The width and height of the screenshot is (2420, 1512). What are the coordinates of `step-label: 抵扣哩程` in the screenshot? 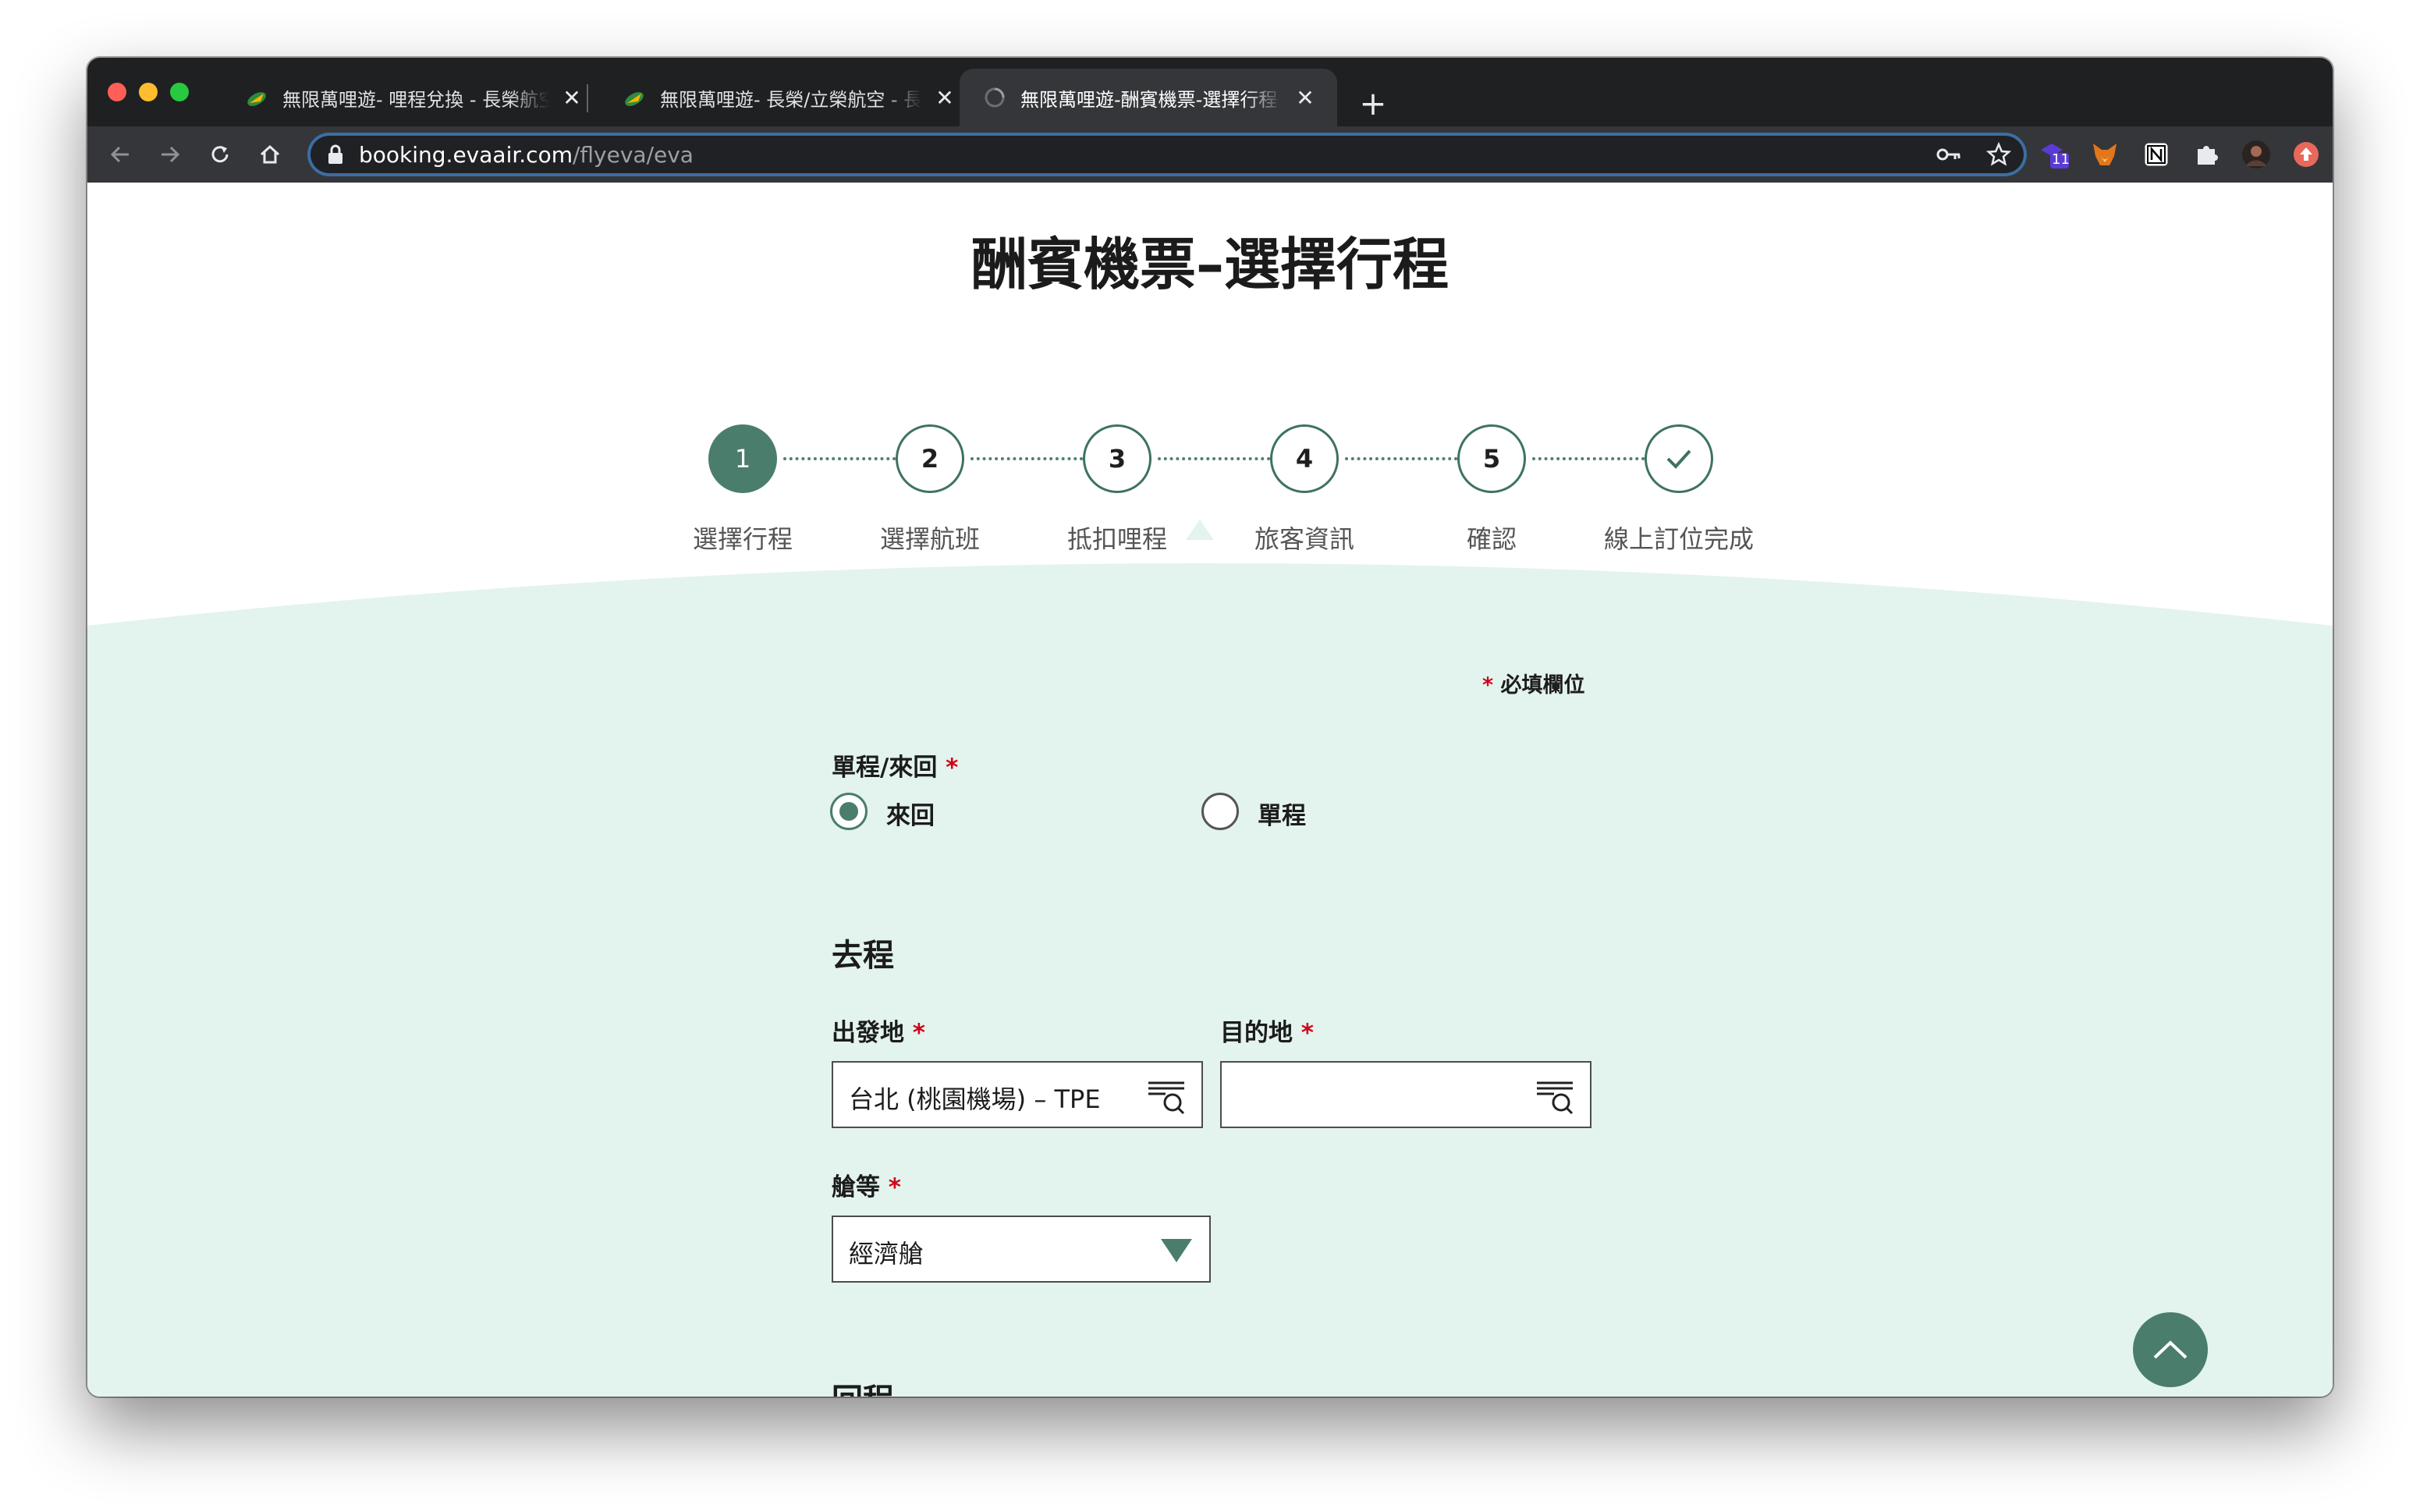 It's located at (1116, 539).